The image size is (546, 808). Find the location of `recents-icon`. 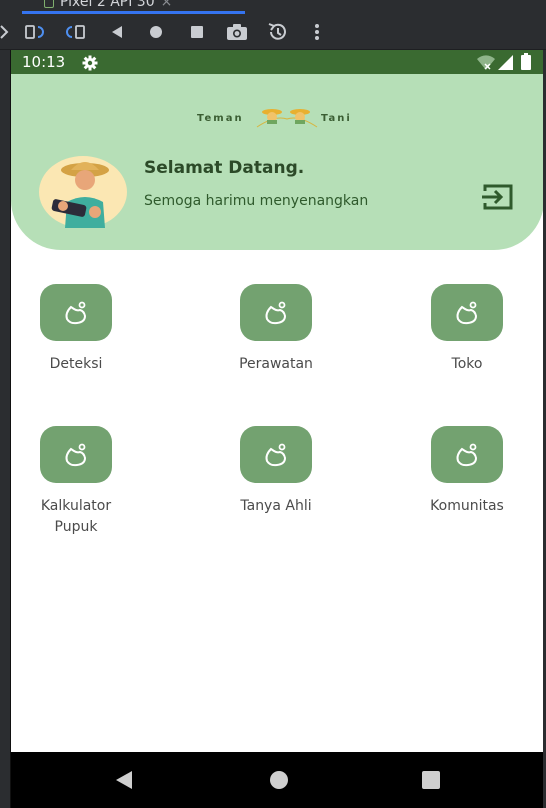

recents-icon is located at coordinates (431, 780).